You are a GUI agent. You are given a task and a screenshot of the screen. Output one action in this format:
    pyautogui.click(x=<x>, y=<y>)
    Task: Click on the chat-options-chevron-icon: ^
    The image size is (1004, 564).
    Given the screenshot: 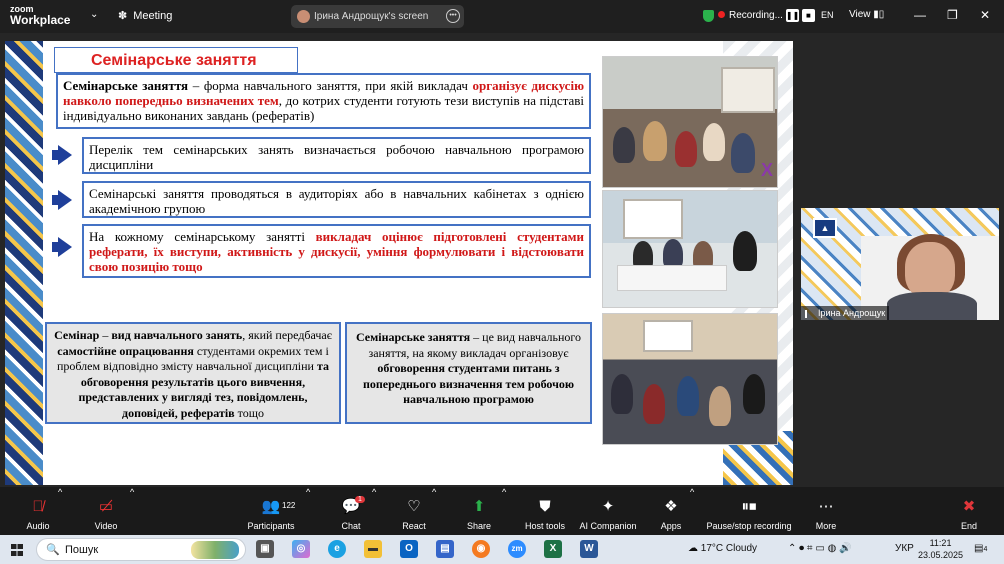 What is the action you would take?
    pyautogui.click(x=374, y=511)
    